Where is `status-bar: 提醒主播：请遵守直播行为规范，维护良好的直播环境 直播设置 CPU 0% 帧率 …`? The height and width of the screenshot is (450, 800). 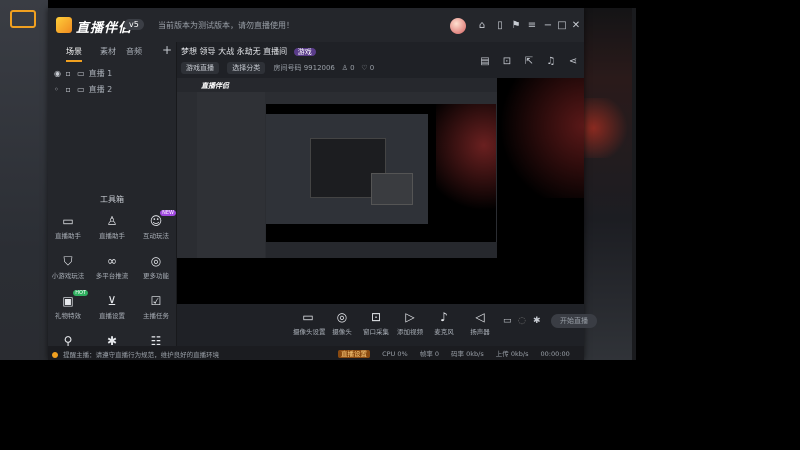 status-bar: 提醒主播：请遵守直播行为规范，维护良好的直播环境 直播设置 CPU 0% 帧率 … is located at coordinates (316, 353).